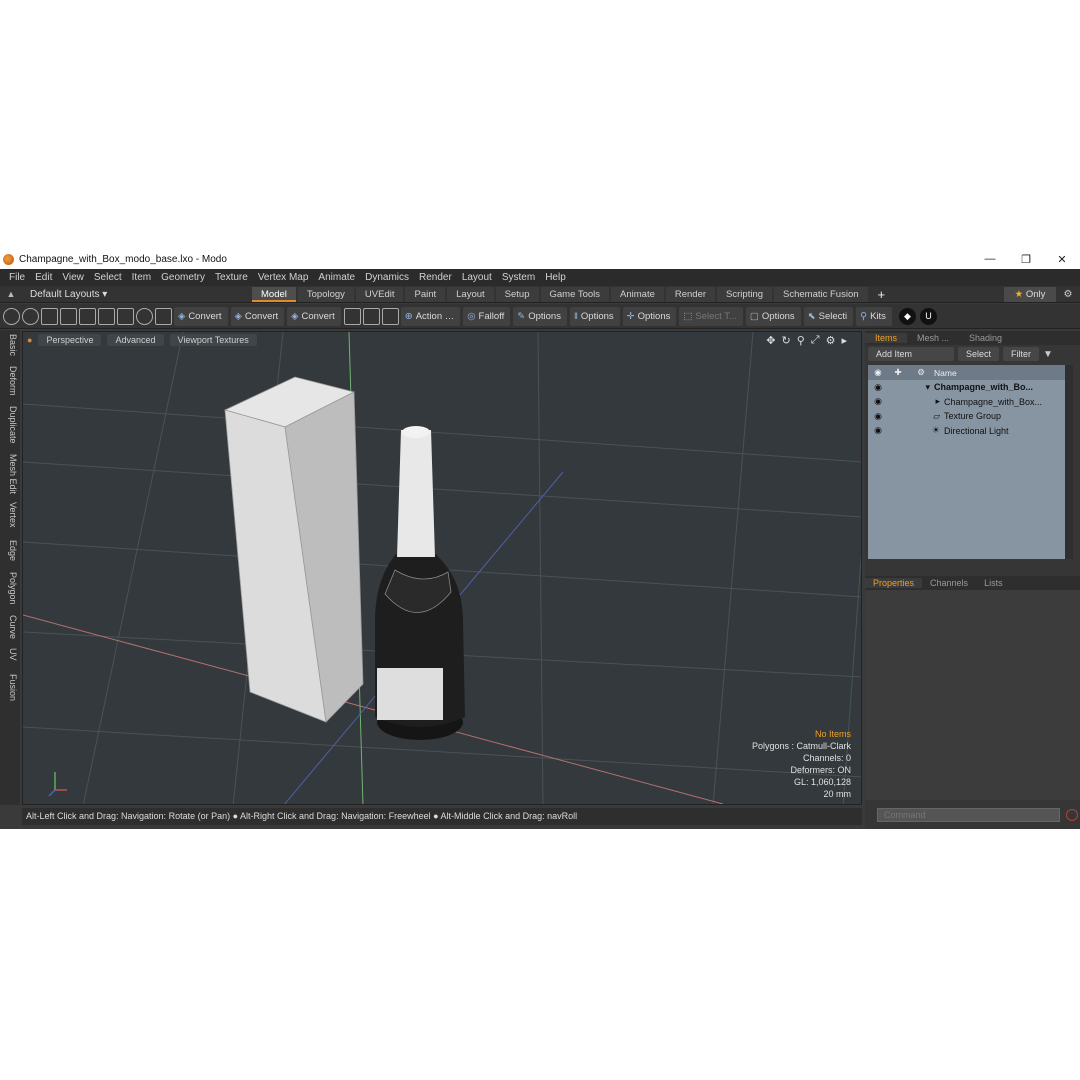 Image resolution: width=1080 pixels, height=1080 pixels. Describe the element at coordinates (470, 294) in the screenshot. I see `tab-layout: Layout` at that location.